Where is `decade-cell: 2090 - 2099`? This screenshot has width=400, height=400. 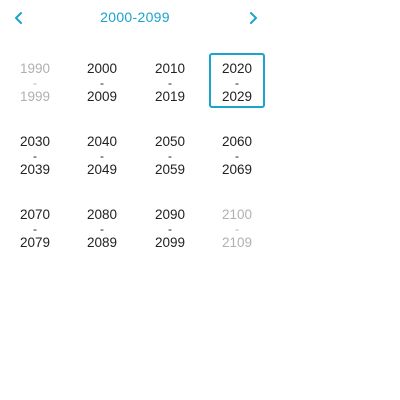
decade-cell: 2090 - 2099 is located at coordinates (170, 226).